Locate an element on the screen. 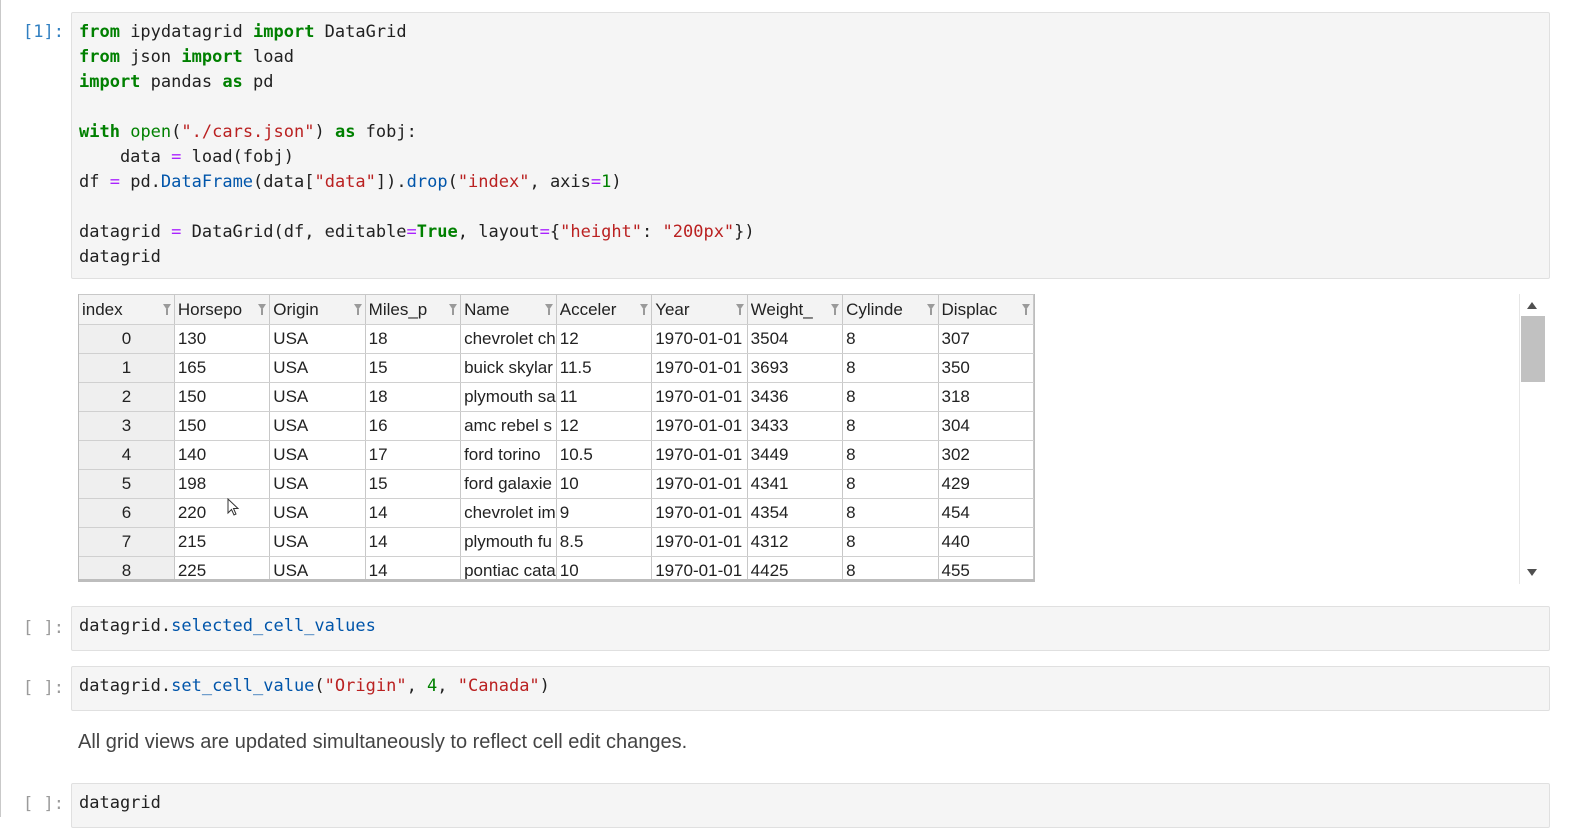 The width and height of the screenshot is (1575, 828). table-cell: 150 is located at coordinates (222, 426).